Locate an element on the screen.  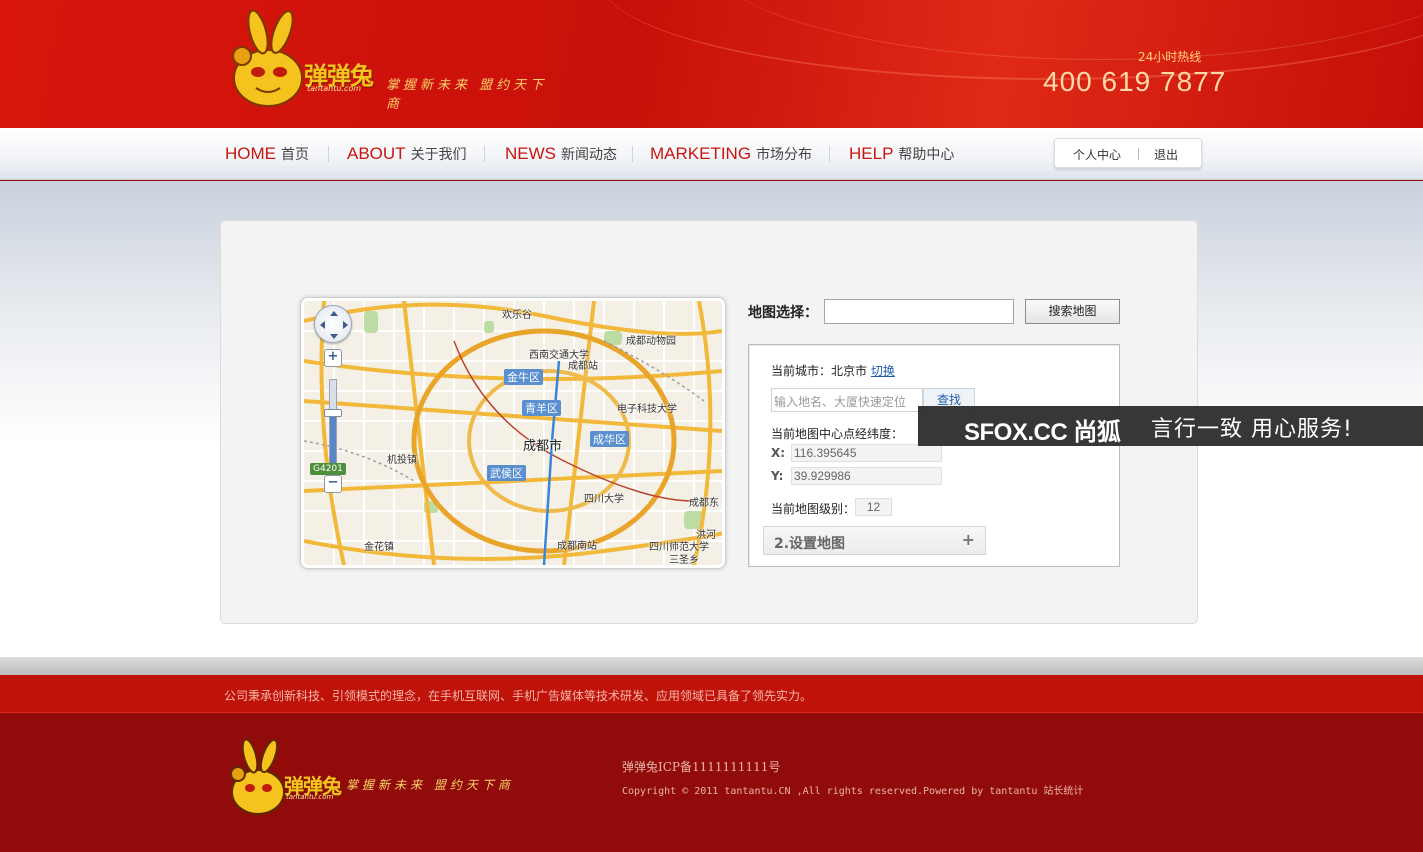
zoom-slider-thumb is located at coordinates (333, 413).